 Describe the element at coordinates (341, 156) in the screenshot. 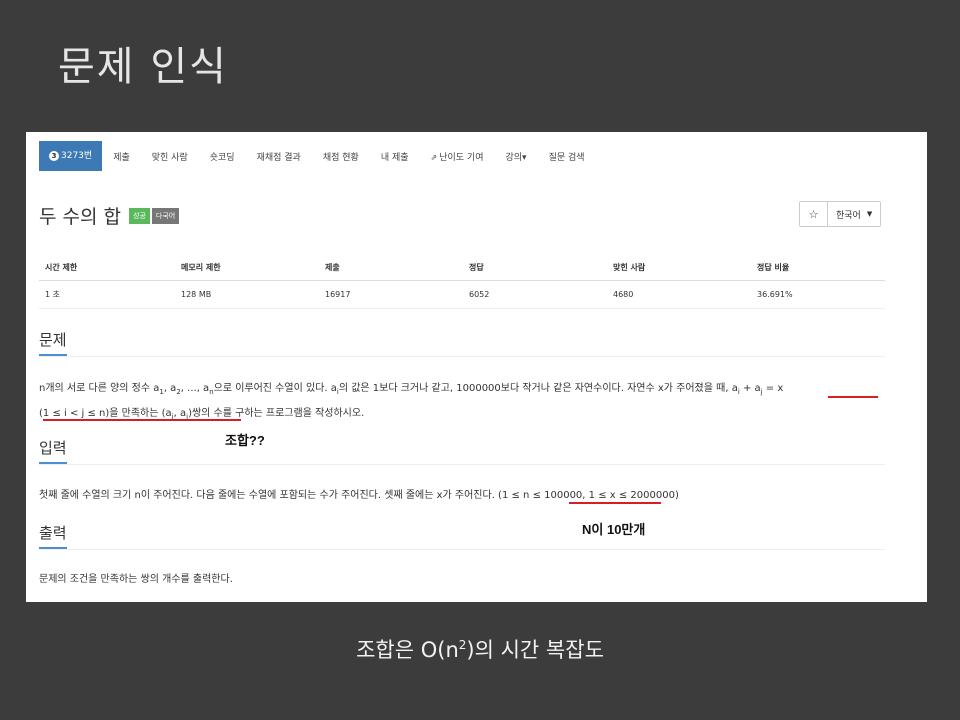

I see `nav-item-status: 채점 현황` at that location.